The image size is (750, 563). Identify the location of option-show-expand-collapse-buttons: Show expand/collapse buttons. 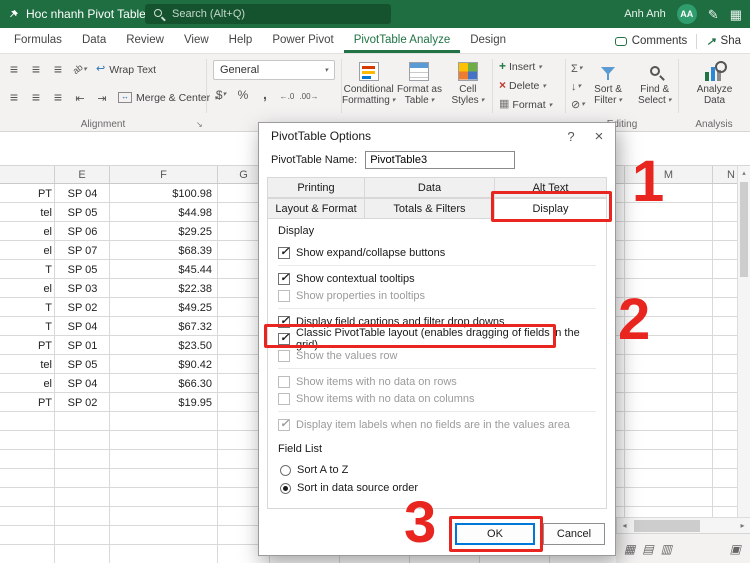
(437, 252).